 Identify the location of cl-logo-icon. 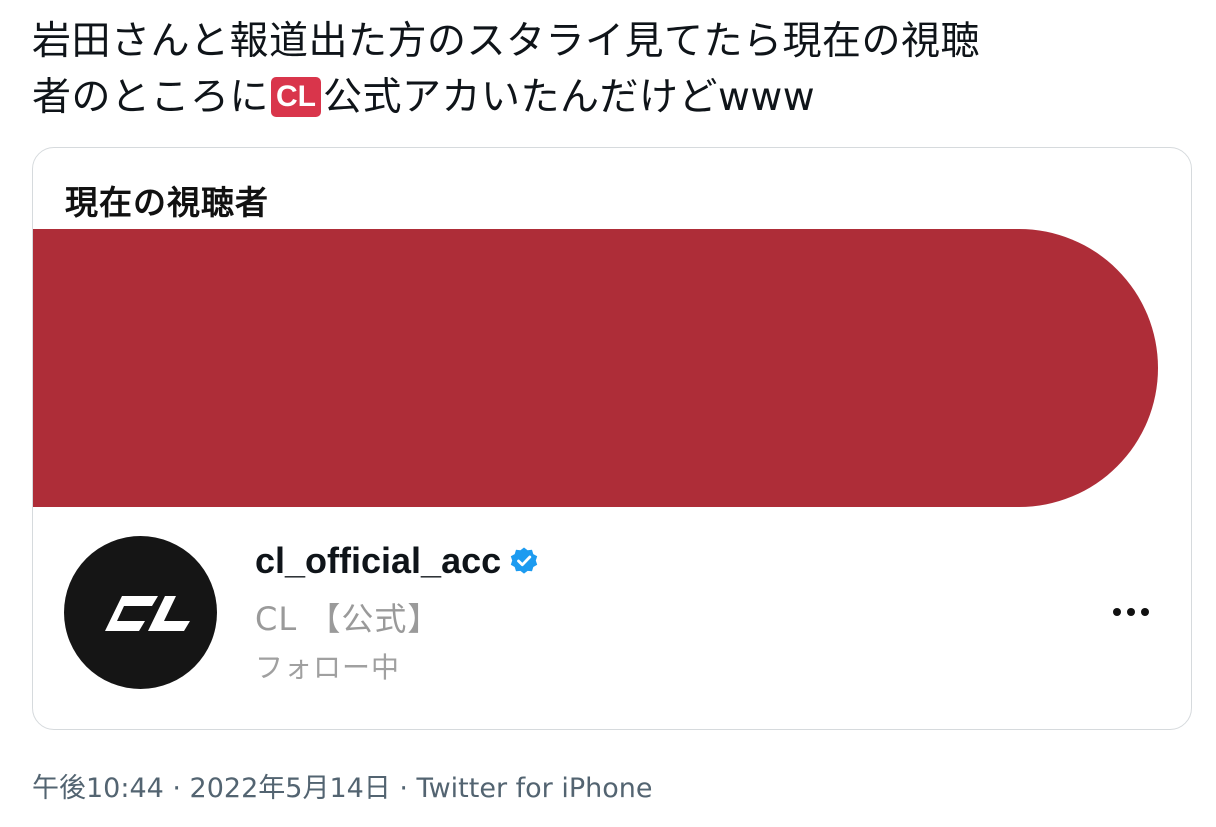
(147, 613).